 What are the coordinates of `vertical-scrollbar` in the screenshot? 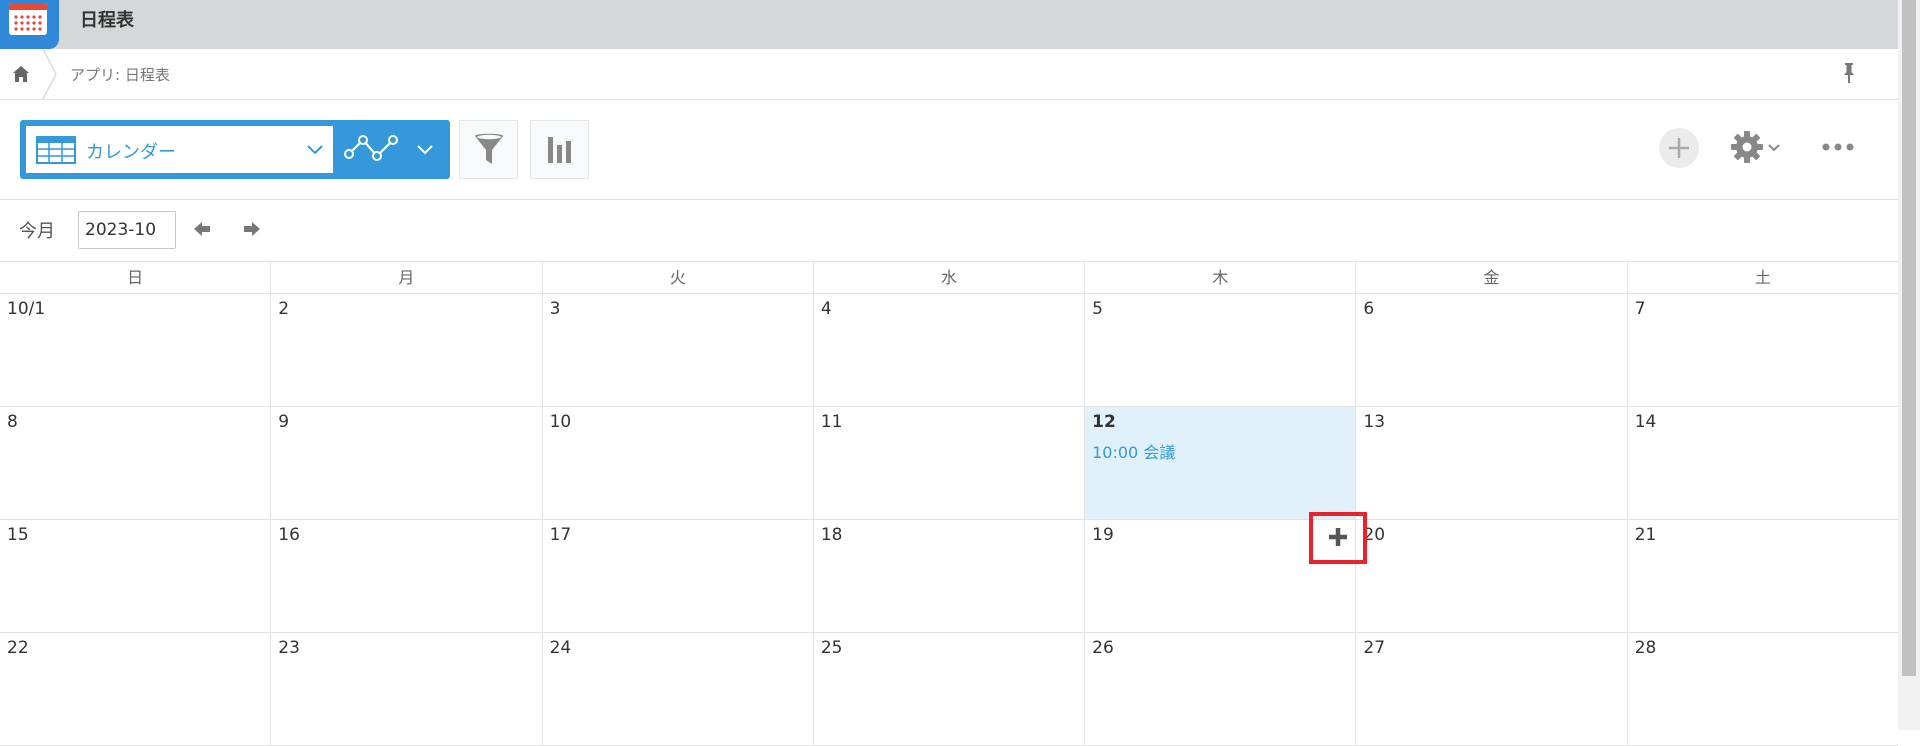 It's located at (1909, 365).